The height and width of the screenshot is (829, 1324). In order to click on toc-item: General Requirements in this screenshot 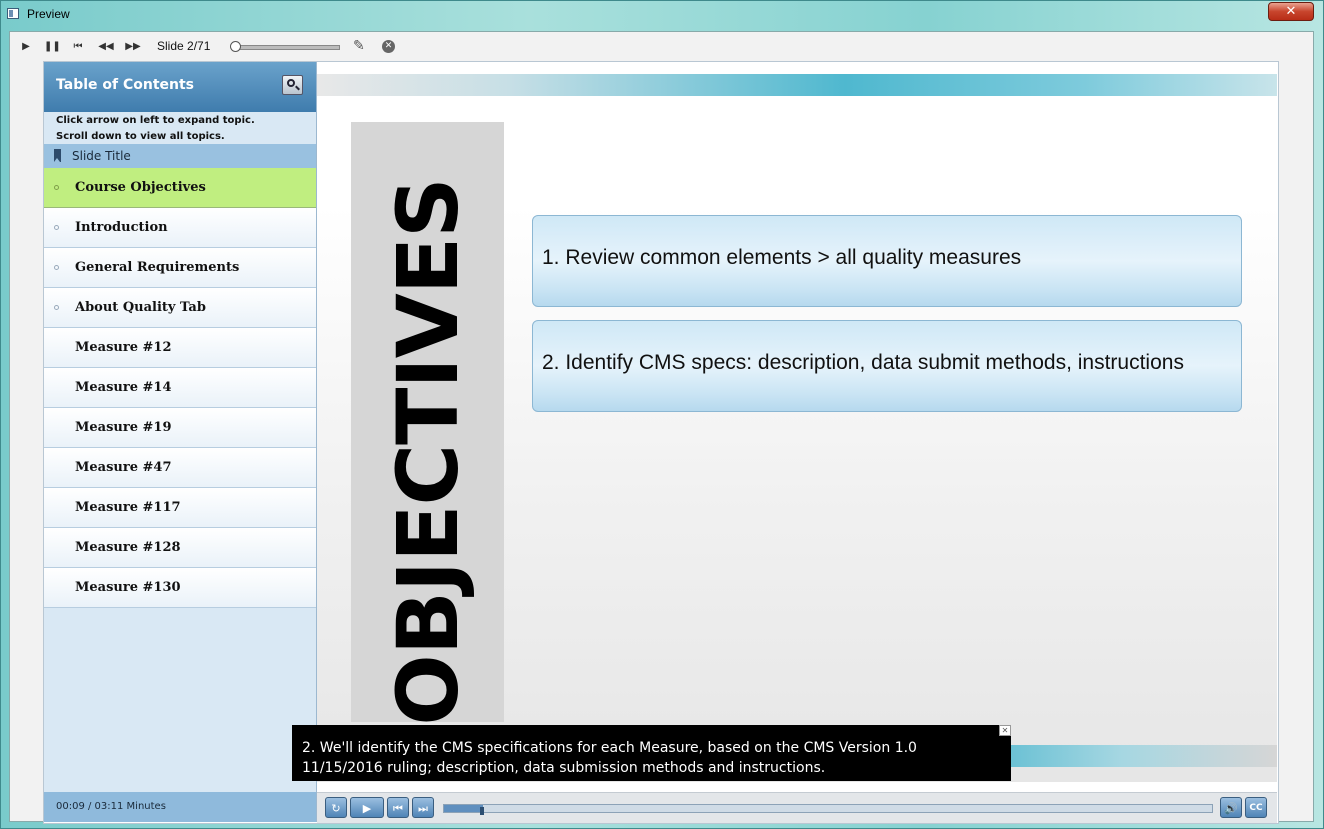, I will do `click(180, 268)`.